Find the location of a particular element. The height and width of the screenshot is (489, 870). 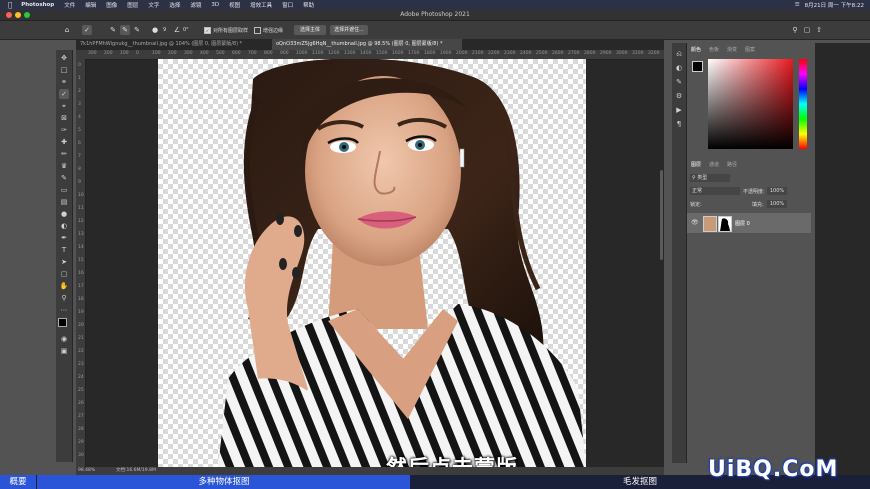

foreground-color-swatch is located at coordinates (62, 322).